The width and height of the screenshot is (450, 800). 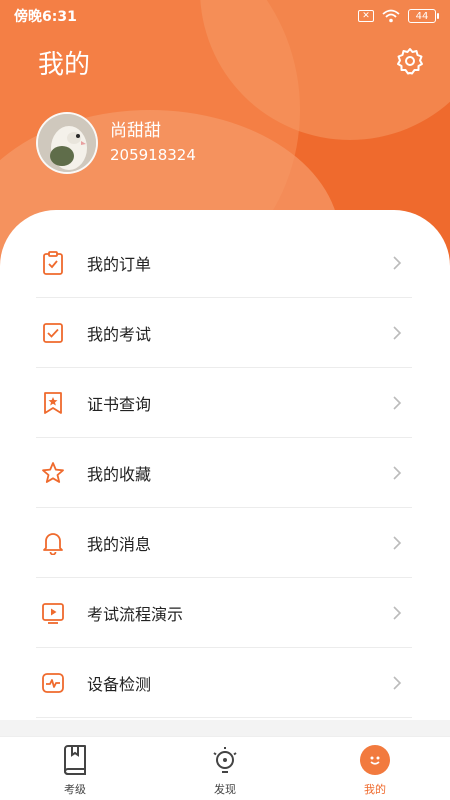 I want to click on wifi-icon, so click(x=391, y=16).